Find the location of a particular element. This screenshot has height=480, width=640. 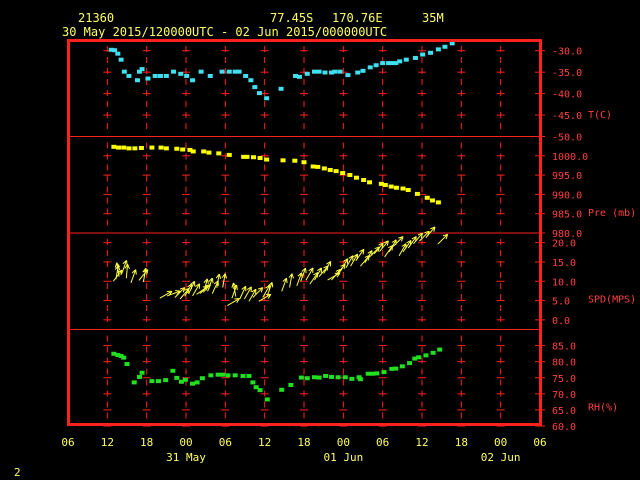

series-temperature is located at coordinates (281, 71).